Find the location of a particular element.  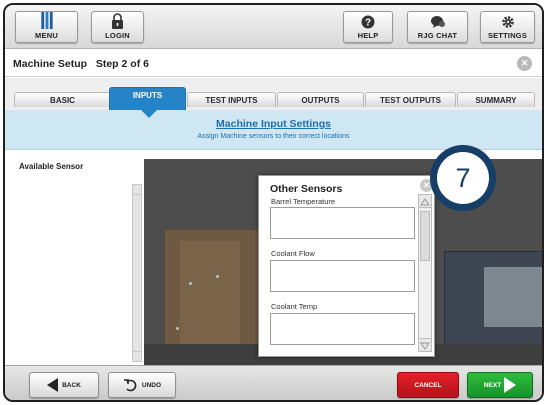

chat-icon is located at coordinates (437, 22).